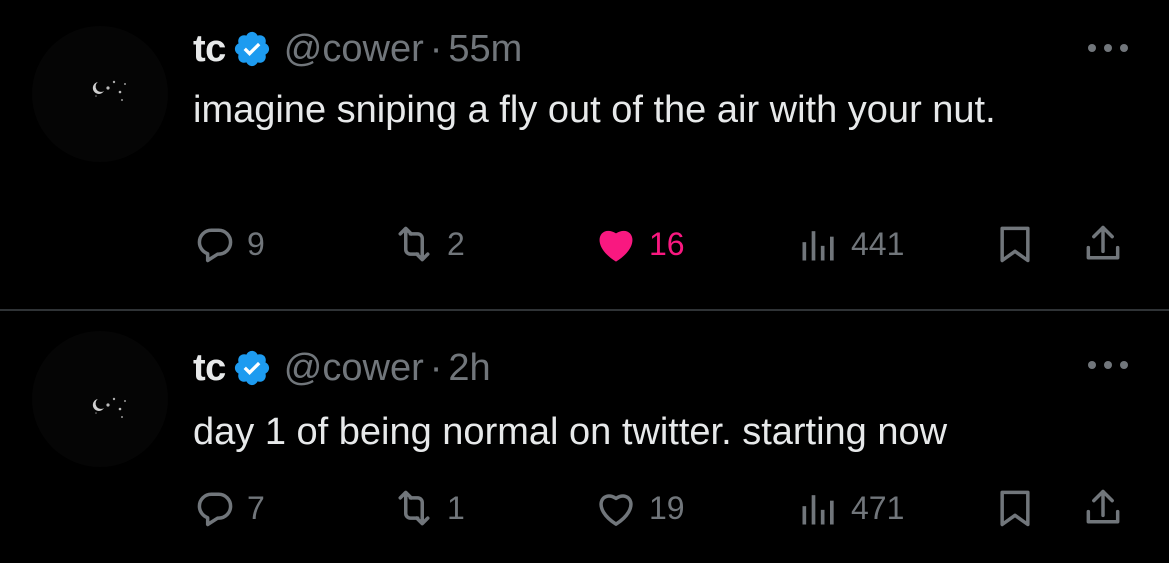 This screenshot has width=1169, height=563. I want to click on reply-button: 7, so click(229, 508).